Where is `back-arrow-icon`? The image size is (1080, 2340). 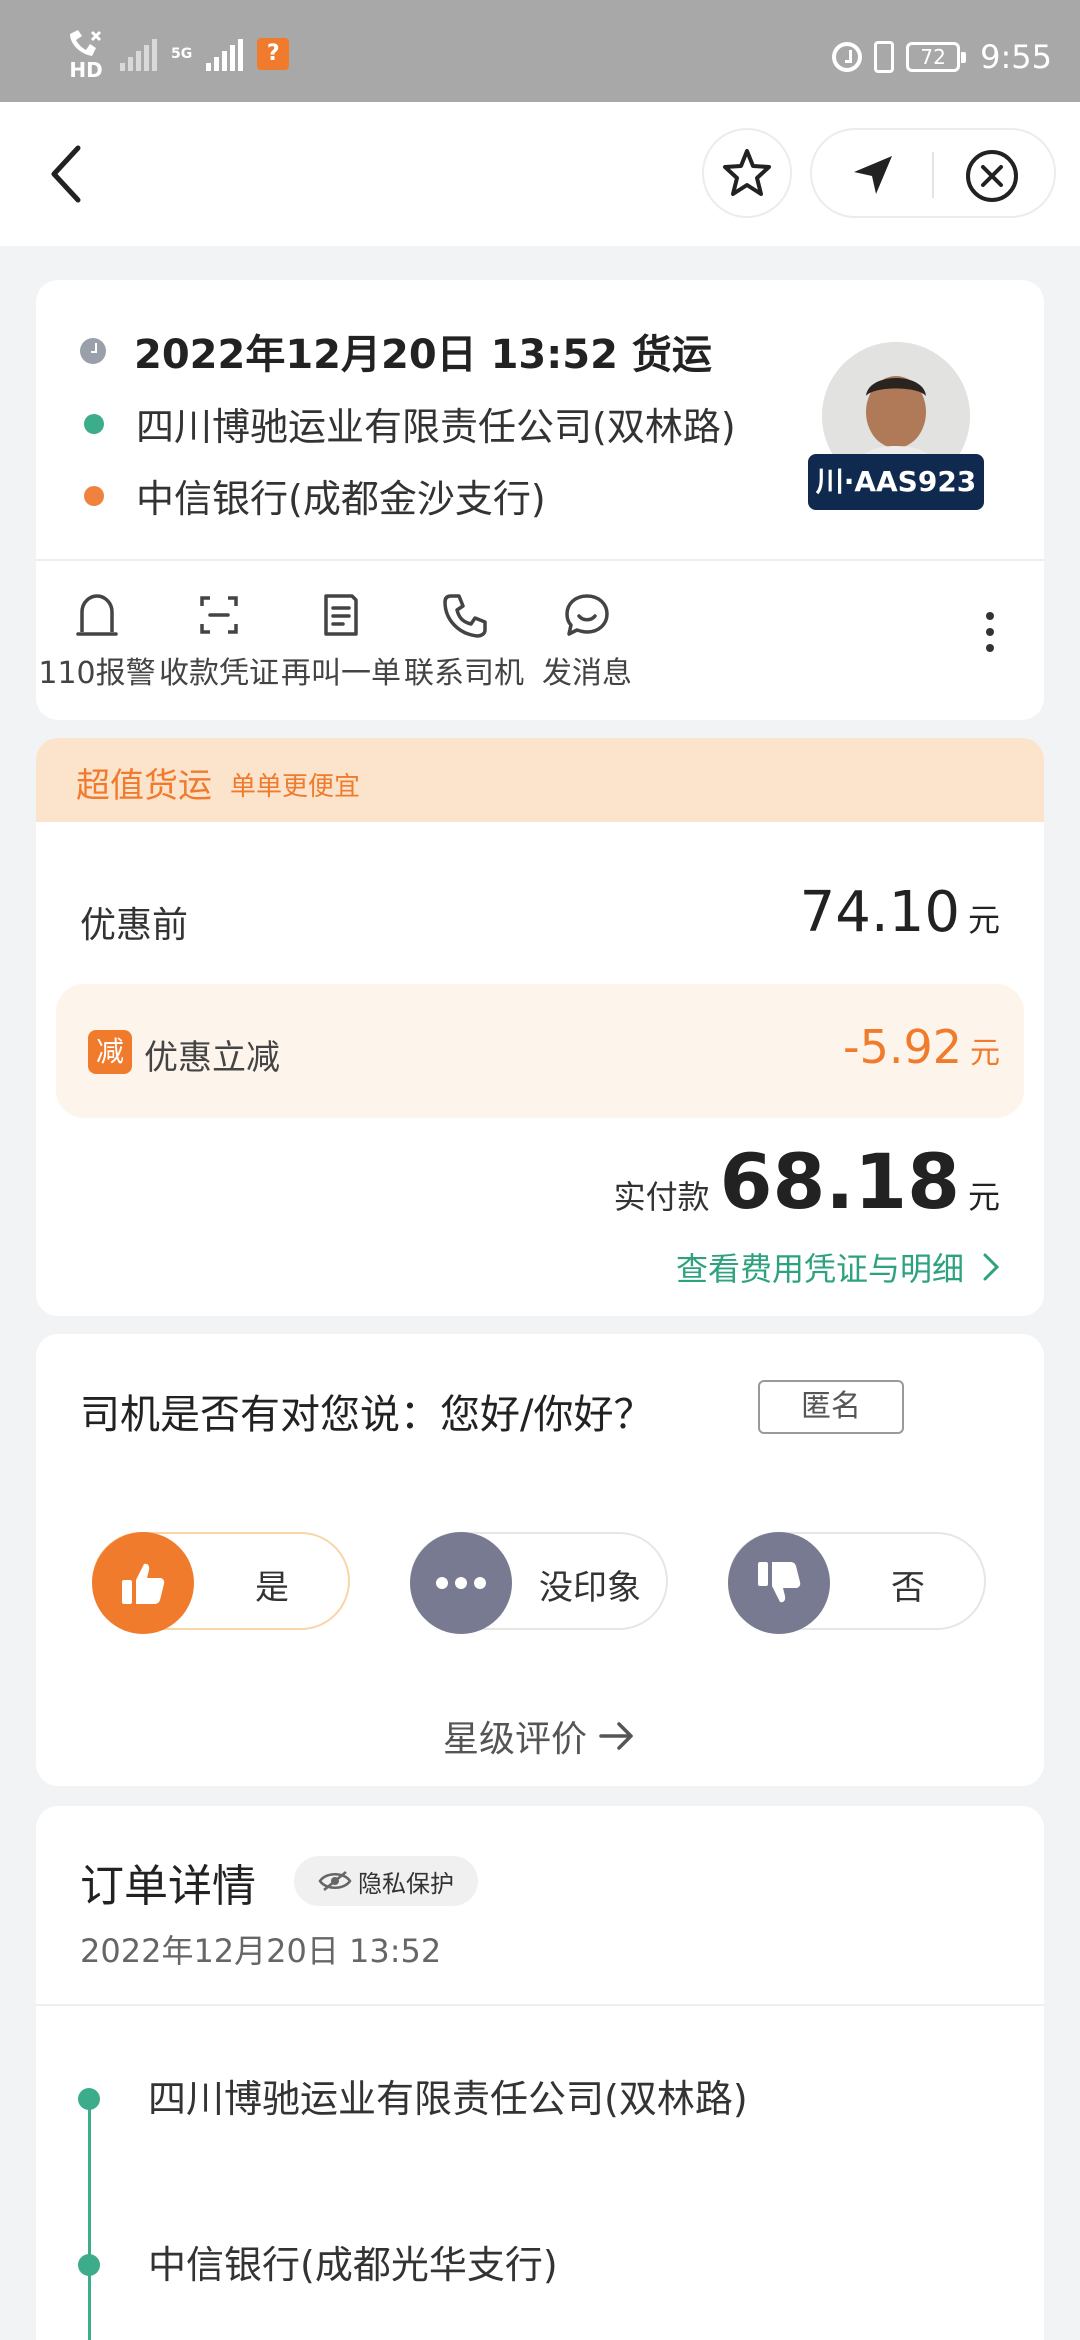
back-arrow-icon is located at coordinates (66, 174).